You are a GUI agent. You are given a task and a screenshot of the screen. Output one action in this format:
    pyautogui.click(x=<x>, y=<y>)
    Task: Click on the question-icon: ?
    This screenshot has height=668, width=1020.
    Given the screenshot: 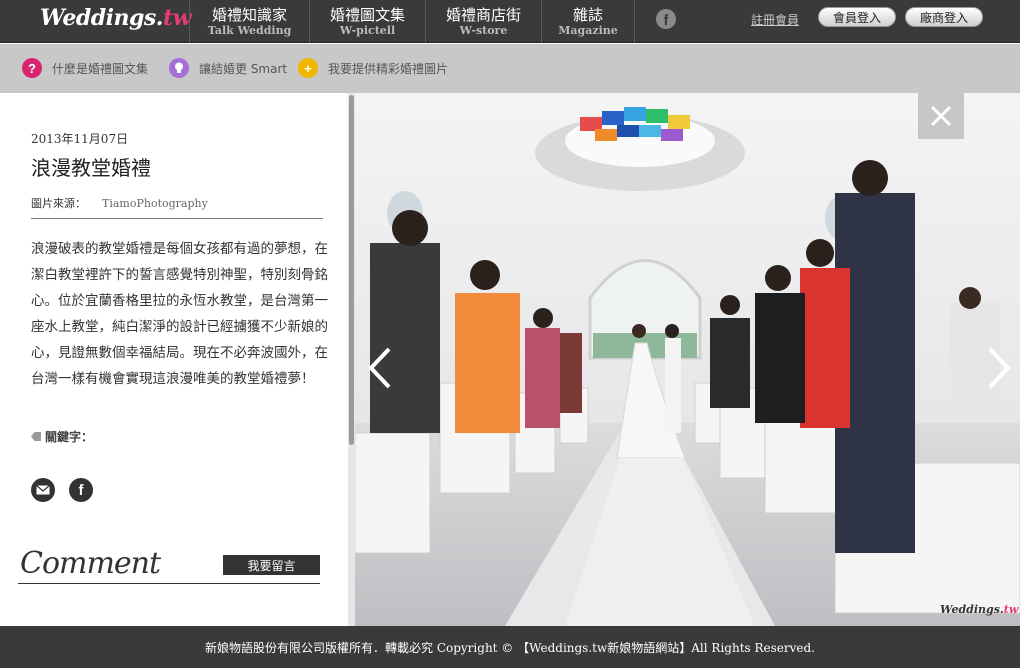 What is the action you would take?
    pyautogui.click(x=32, y=68)
    